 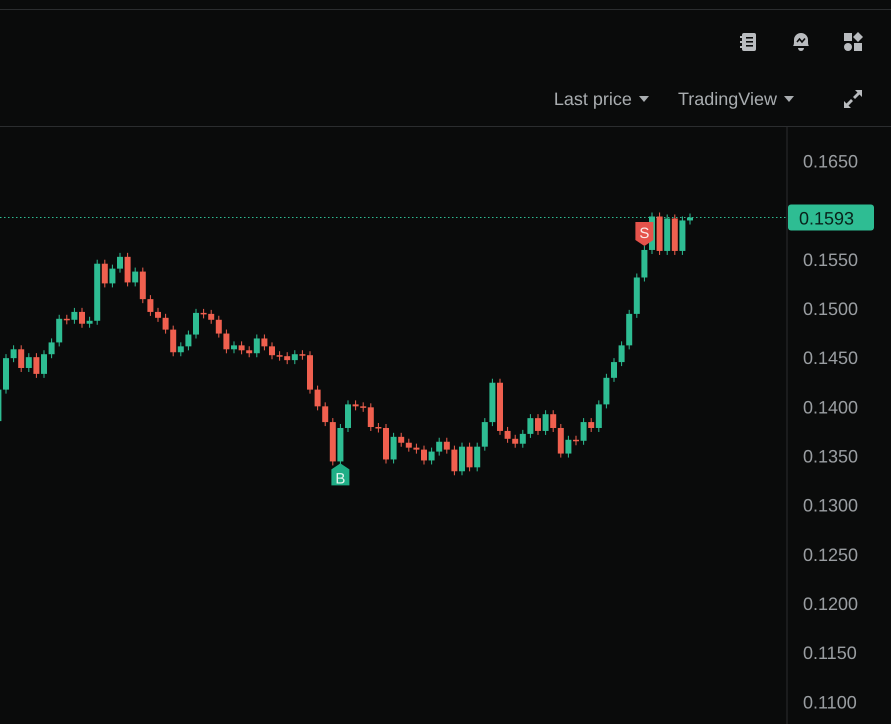 I want to click on axis-label: 0.1400, so click(x=830, y=407).